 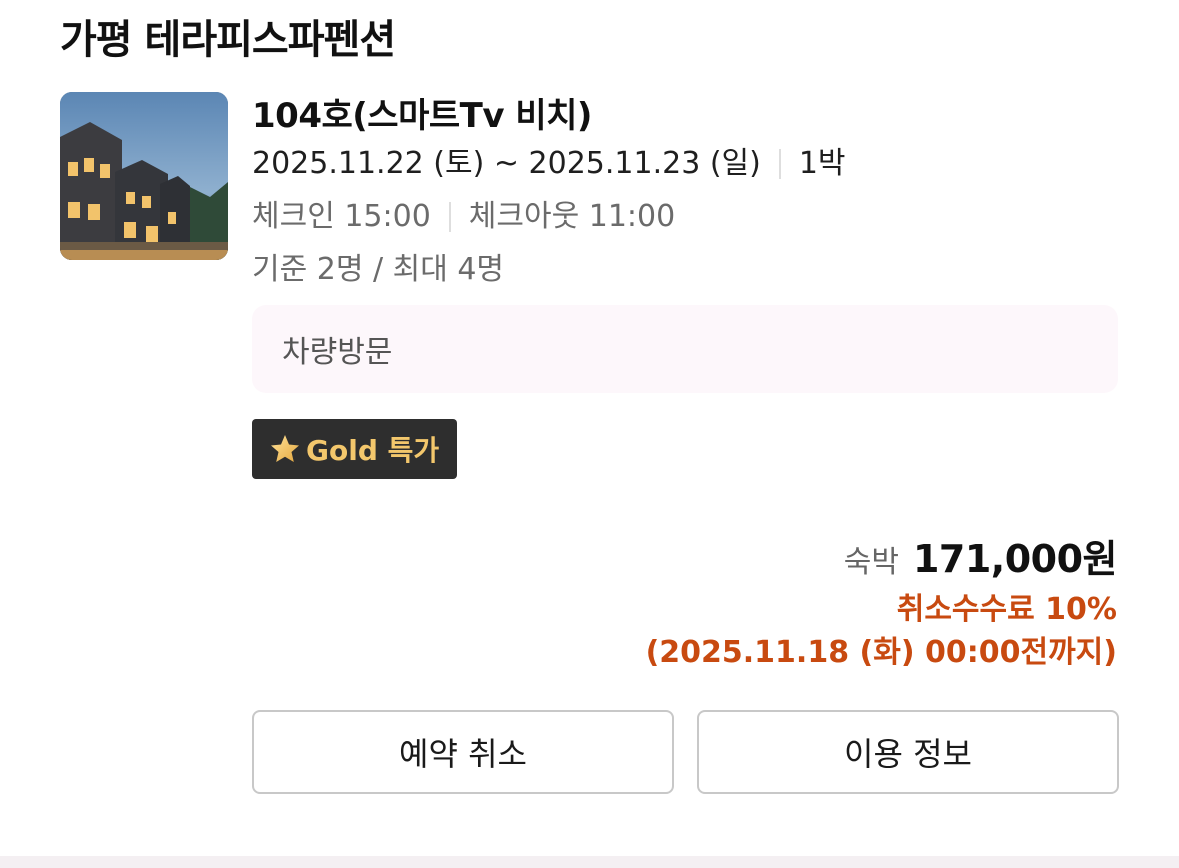 What do you see at coordinates (506, 163) in the screenshot?
I see `stay-dates: 2025.11.22 (토) ~ 2025.11.23 (일)` at bounding box center [506, 163].